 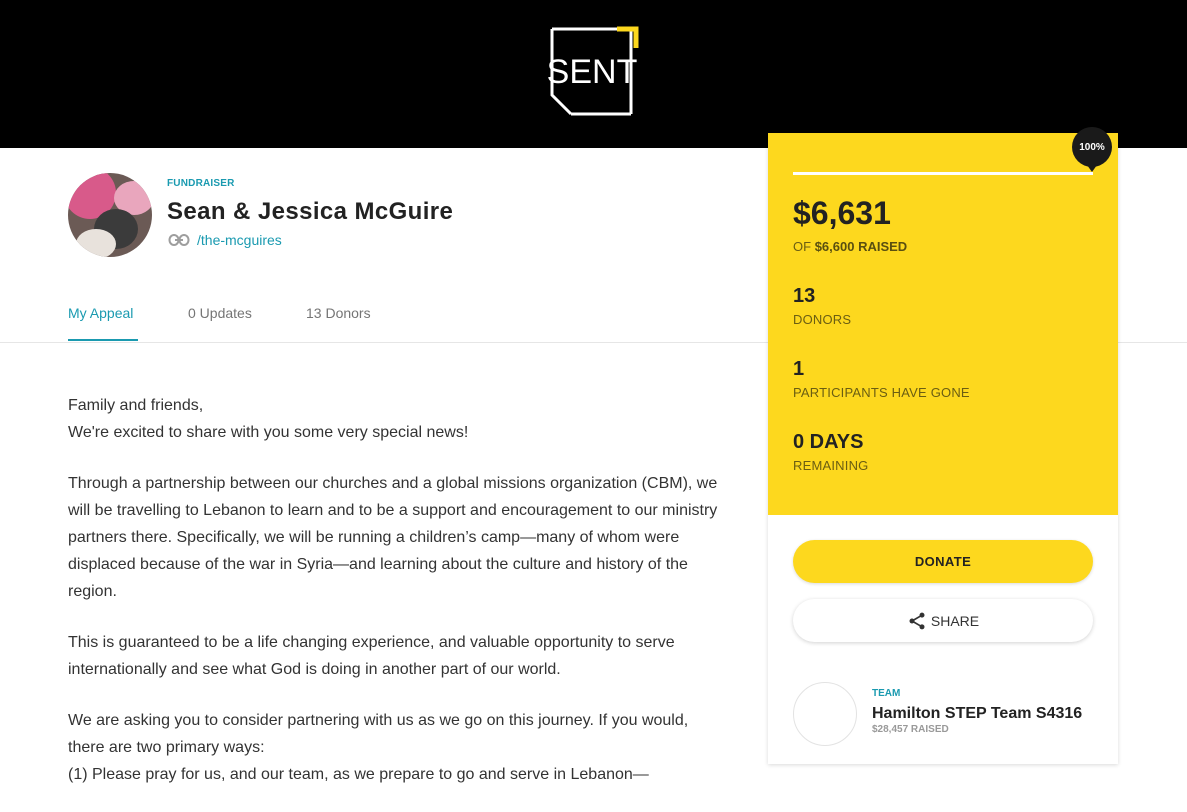 I want to click on days-label: REMAINING, so click(x=831, y=465).